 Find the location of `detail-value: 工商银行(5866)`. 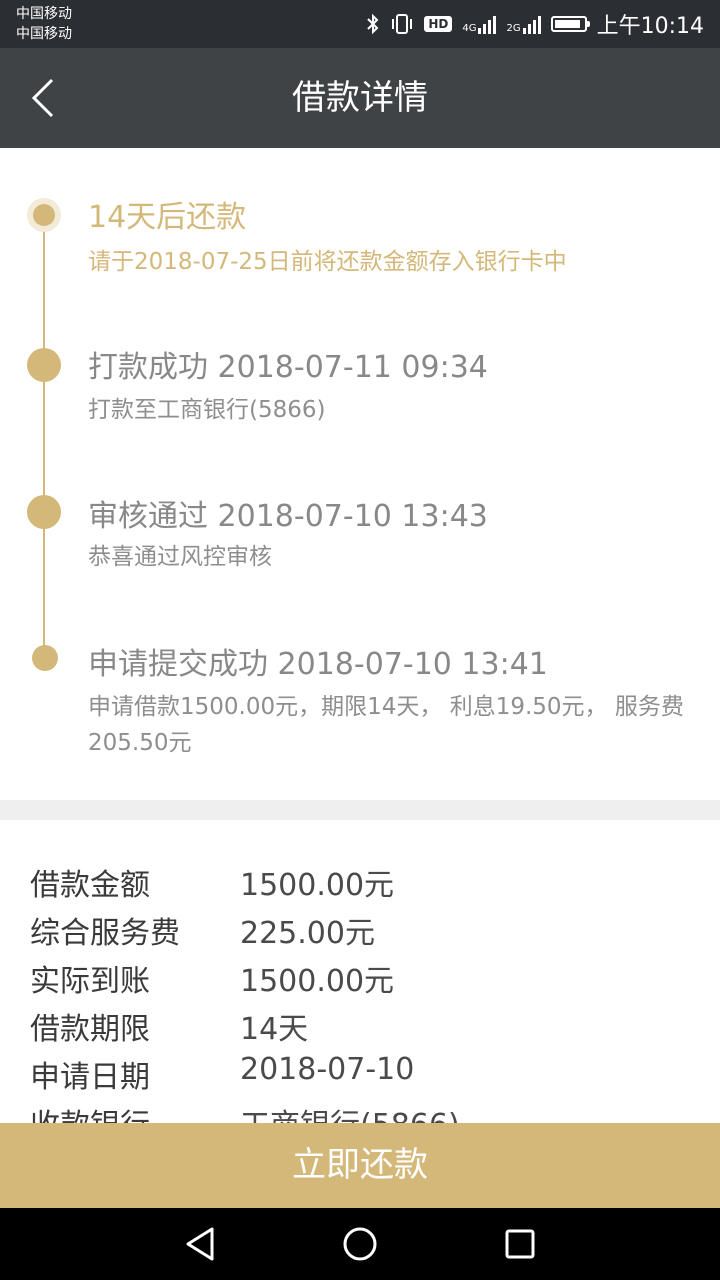

detail-value: 工商银行(5866) is located at coordinates (350, 1111).